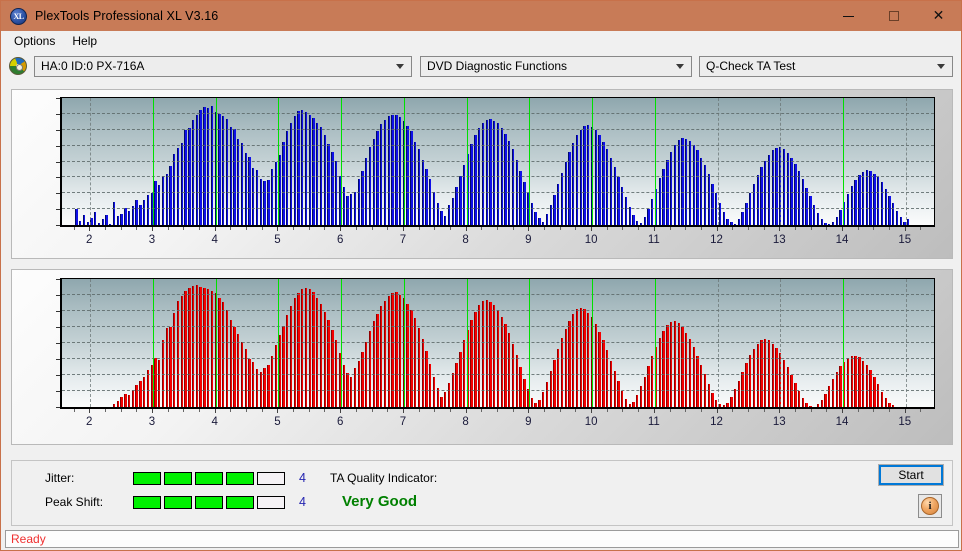 The image size is (962, 551). What do you see at coordinates (893, 16) in the screenshot?
I see `maximize-button` at bounding box center [893, 16].